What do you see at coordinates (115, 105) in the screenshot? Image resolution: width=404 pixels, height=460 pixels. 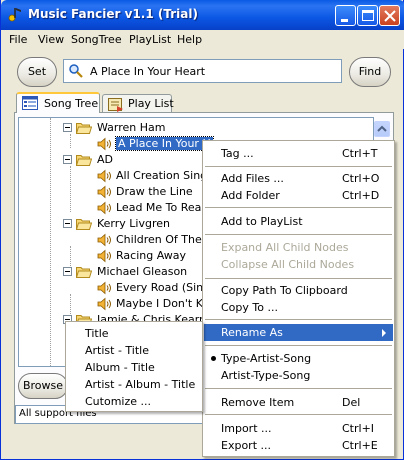 I see `playlist-icon` at bounding box center [115, 105].